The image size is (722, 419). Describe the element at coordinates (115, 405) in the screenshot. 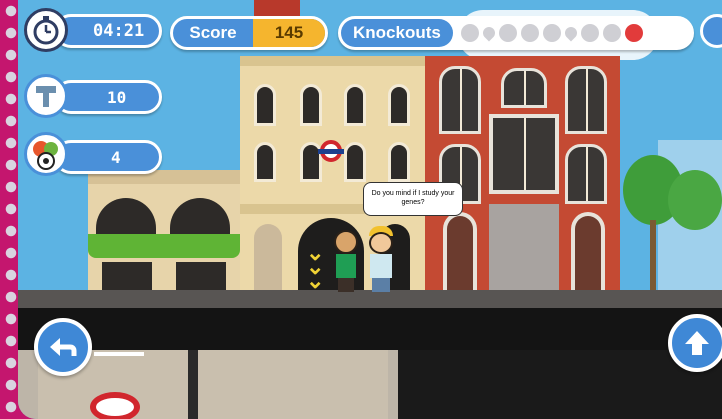

I see `underground-roundel-icon` at that location.